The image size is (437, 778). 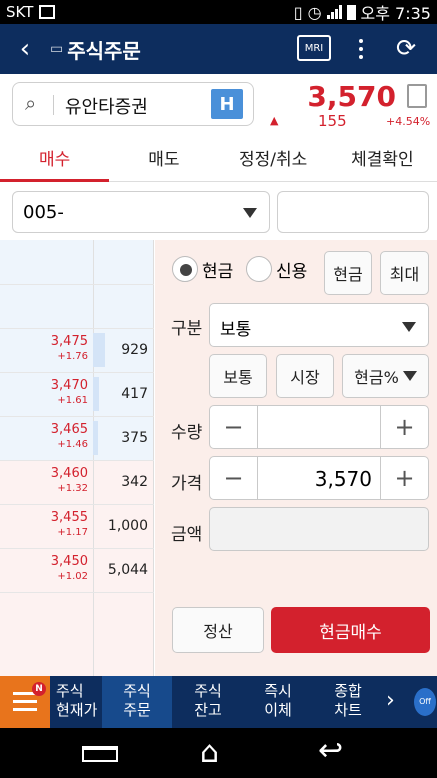 I want to click on row-price: 3,450, so click(x=69, y=561).